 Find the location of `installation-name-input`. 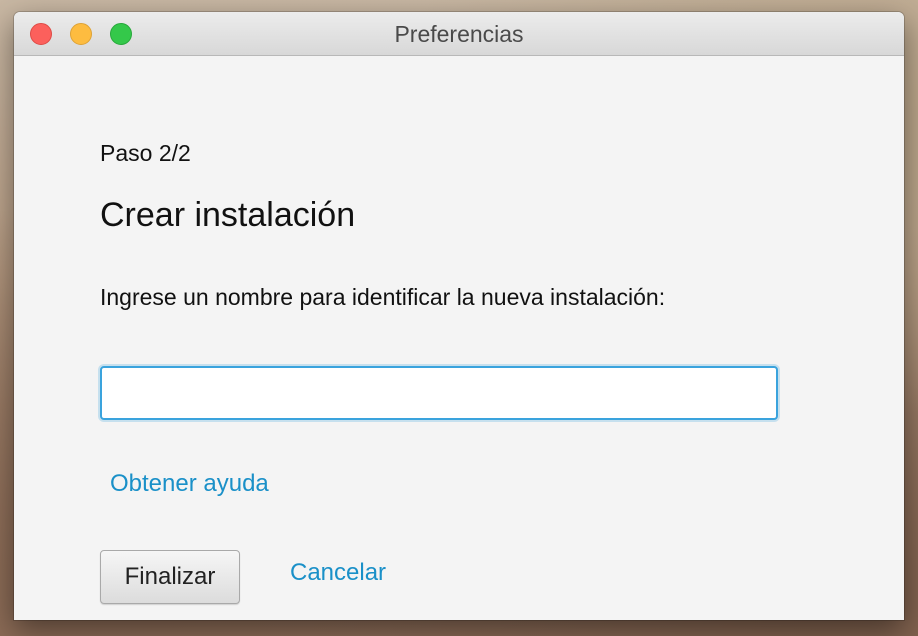

installation-name-input is located at coordinates (439, 393).